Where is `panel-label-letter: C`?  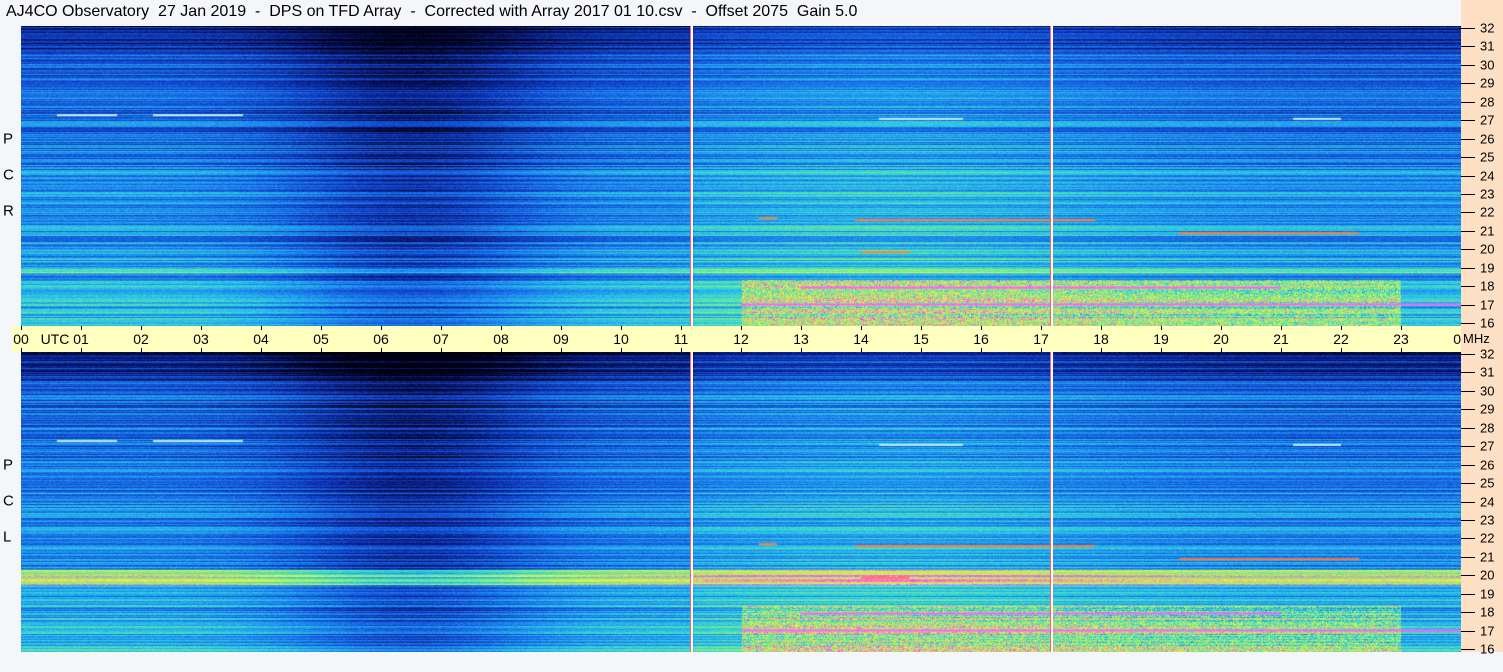 panel-label-letter: C is located at coordinates (8, 501).